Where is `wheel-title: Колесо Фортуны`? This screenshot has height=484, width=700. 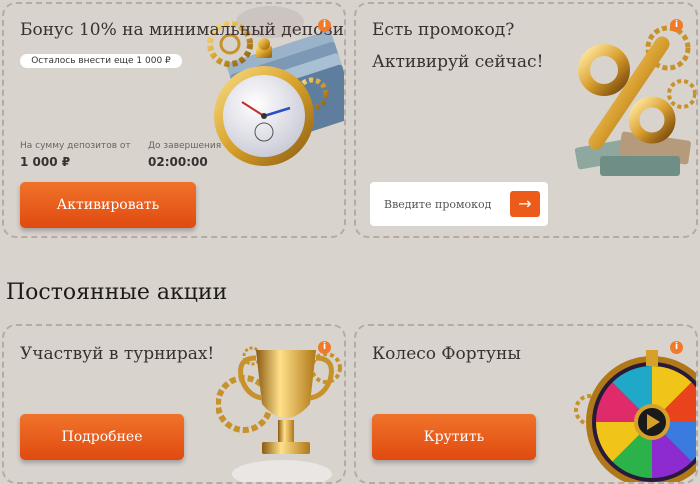 wheel-title: Колесо Фортуны is located at coordinates (446, 354).